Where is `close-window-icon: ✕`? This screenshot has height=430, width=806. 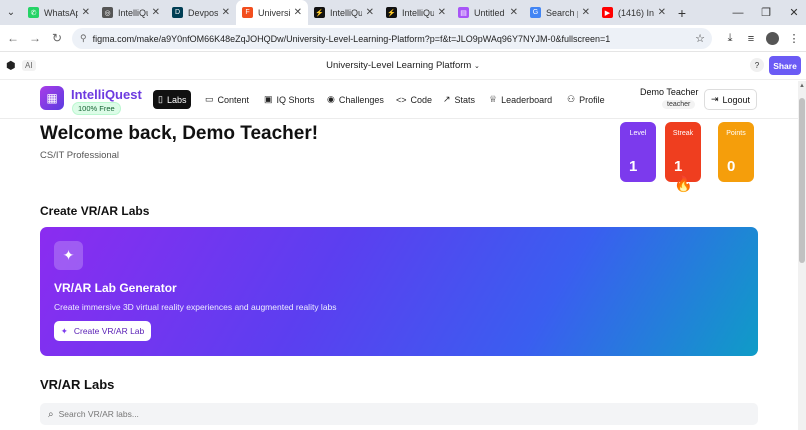 close-window-icon: ✕ is located at coordinates (793, 12).